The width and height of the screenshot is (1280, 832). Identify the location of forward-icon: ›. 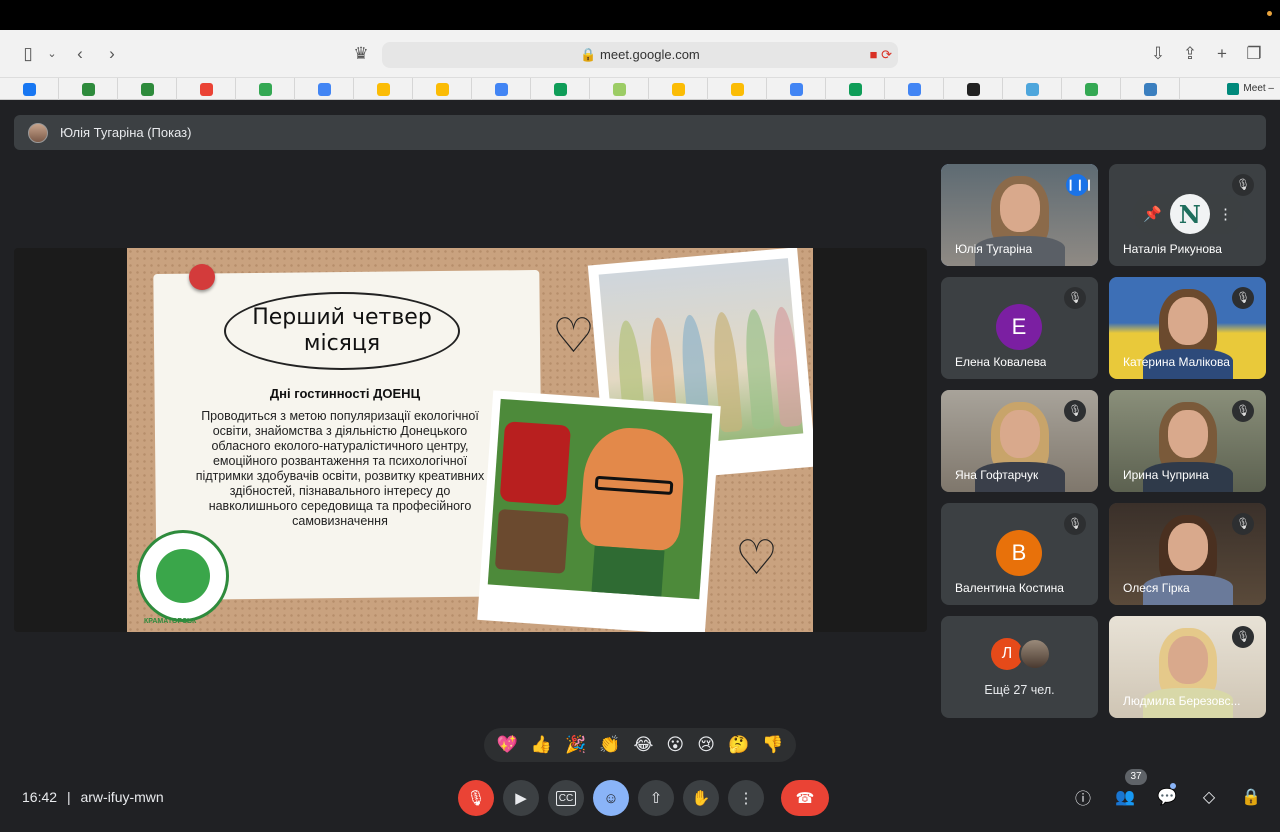
(112, 54).